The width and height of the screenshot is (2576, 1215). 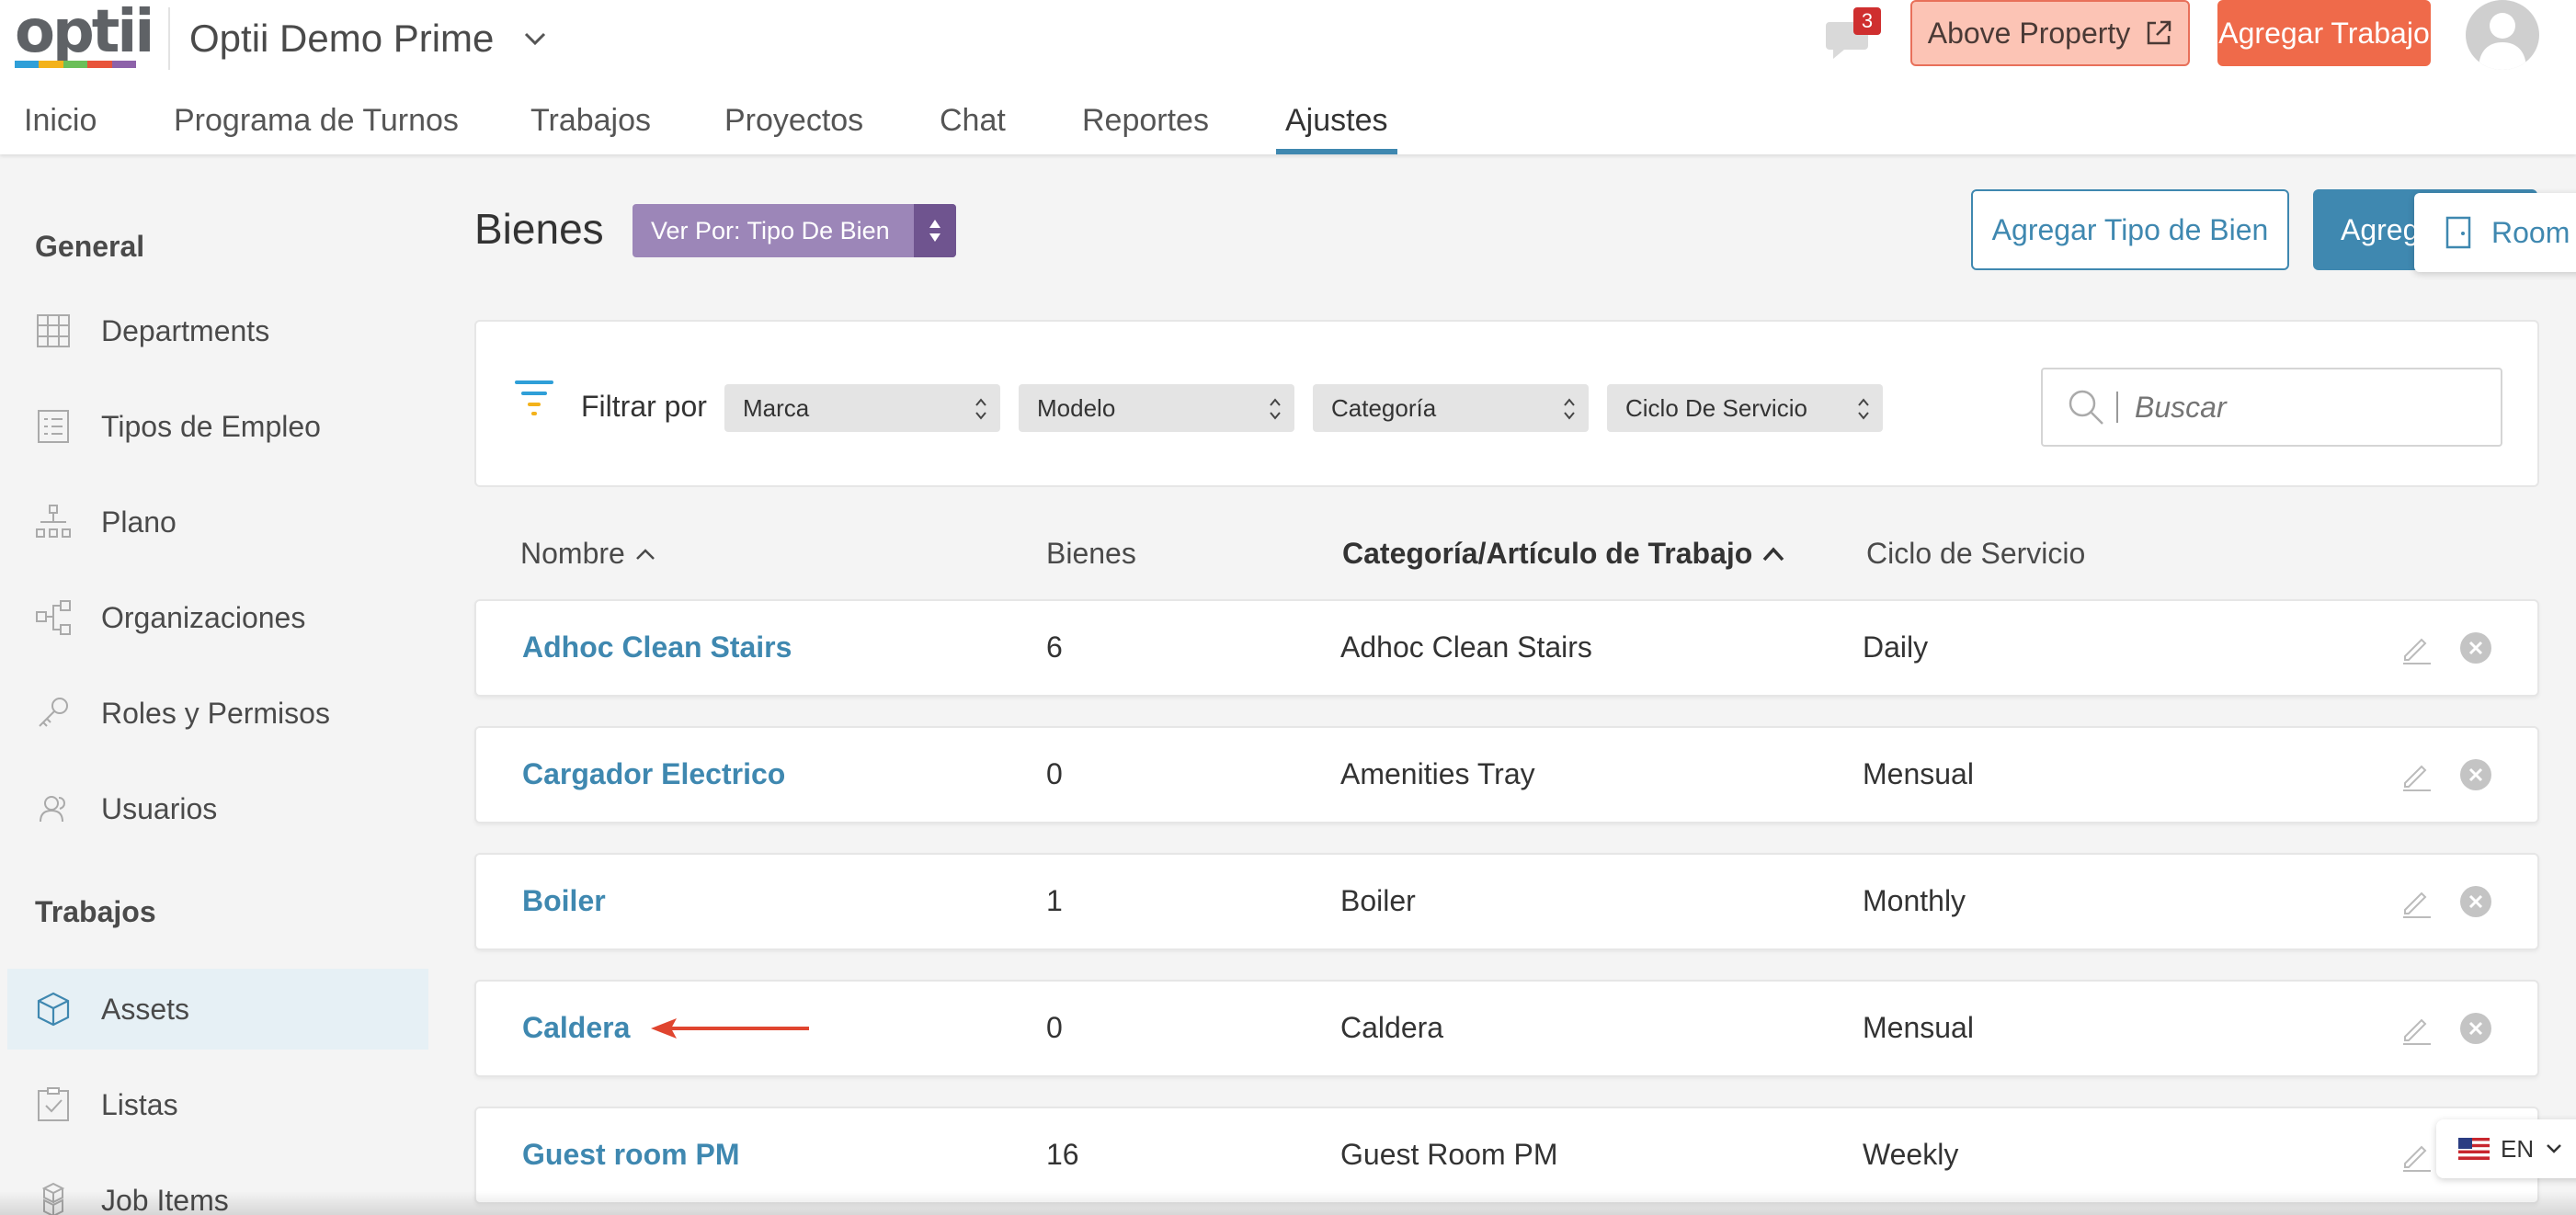 I want to click on sidebar-item-departments: Departments, so click(x=217, y=331).